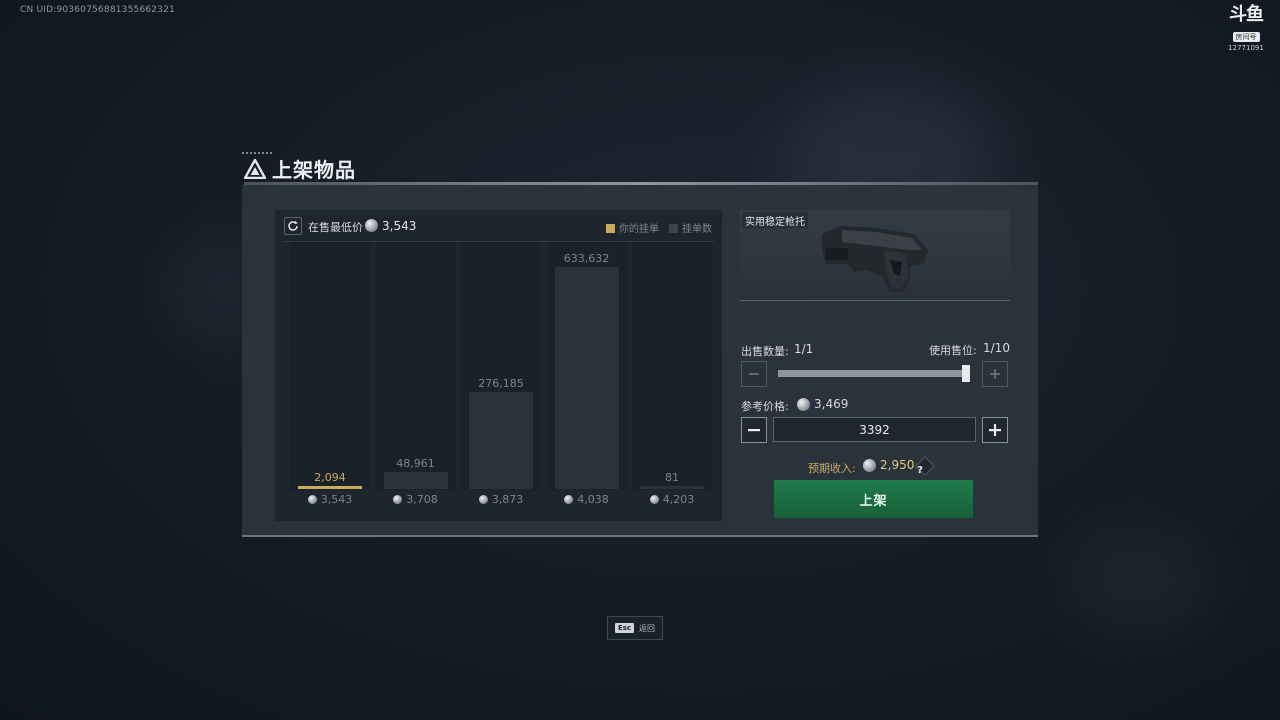 This screenshot has width=1280, height=720. I want to click on item-preview: 实用稳定枪托, so click(875, 255).